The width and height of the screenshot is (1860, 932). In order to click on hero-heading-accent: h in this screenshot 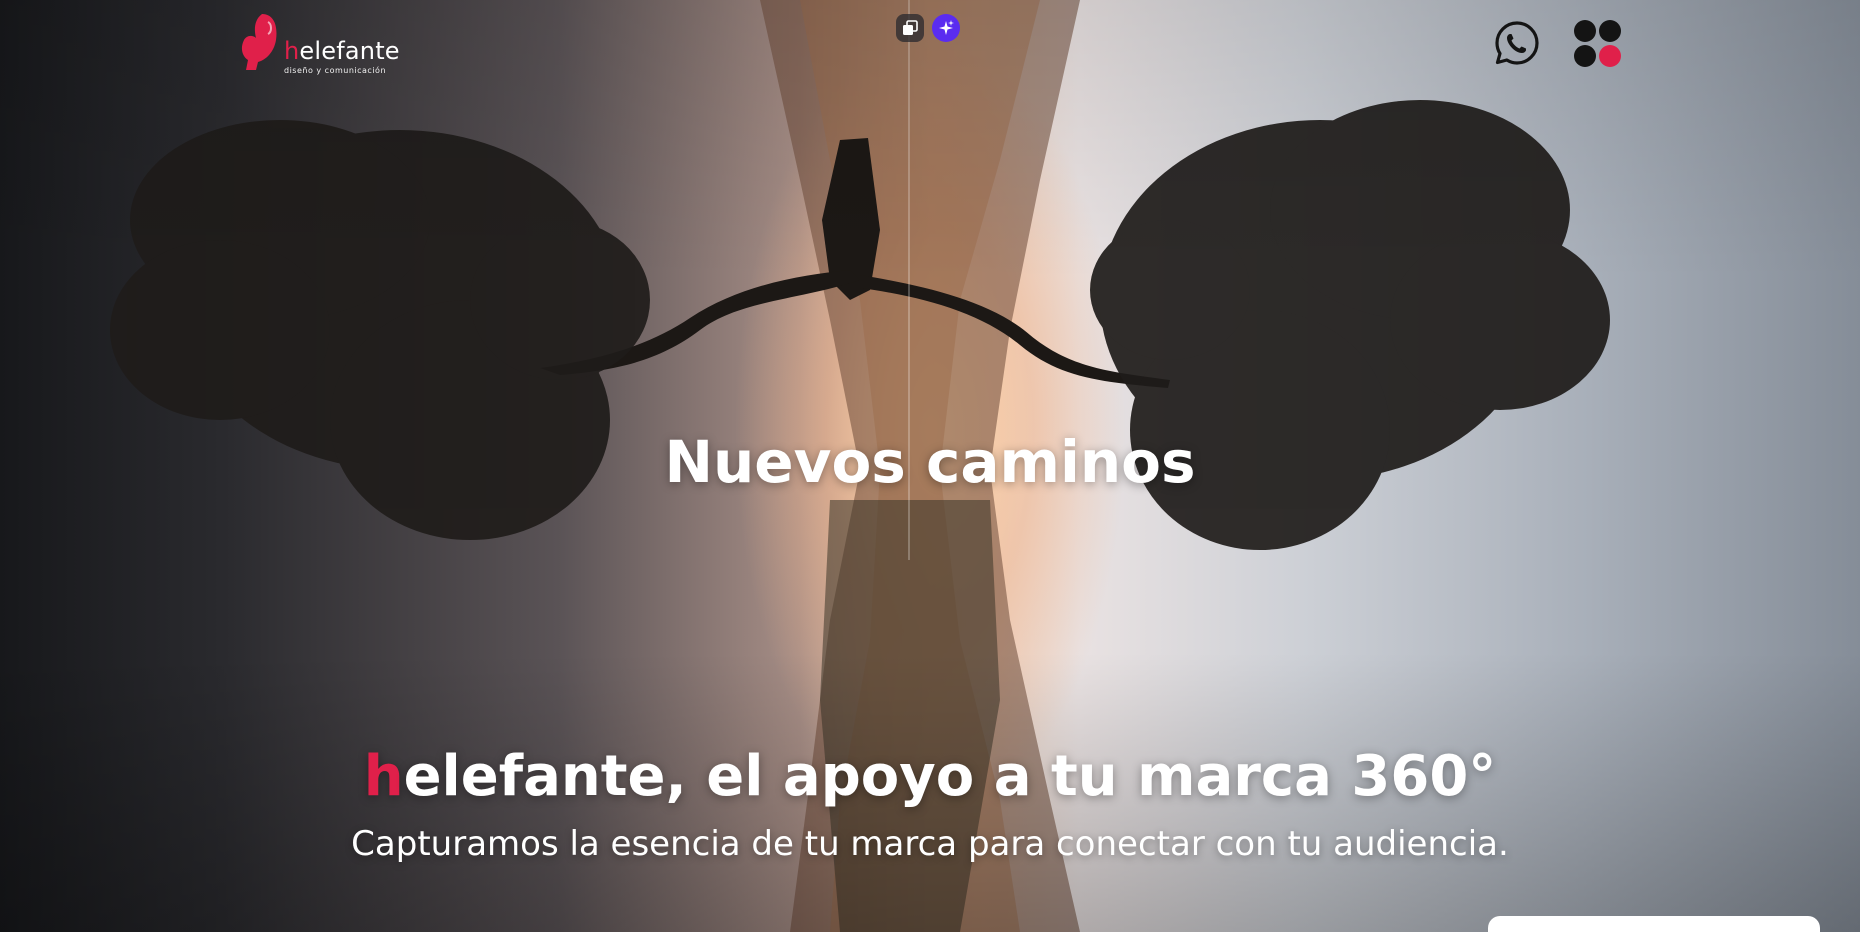, I will do `click(383, 776)`.